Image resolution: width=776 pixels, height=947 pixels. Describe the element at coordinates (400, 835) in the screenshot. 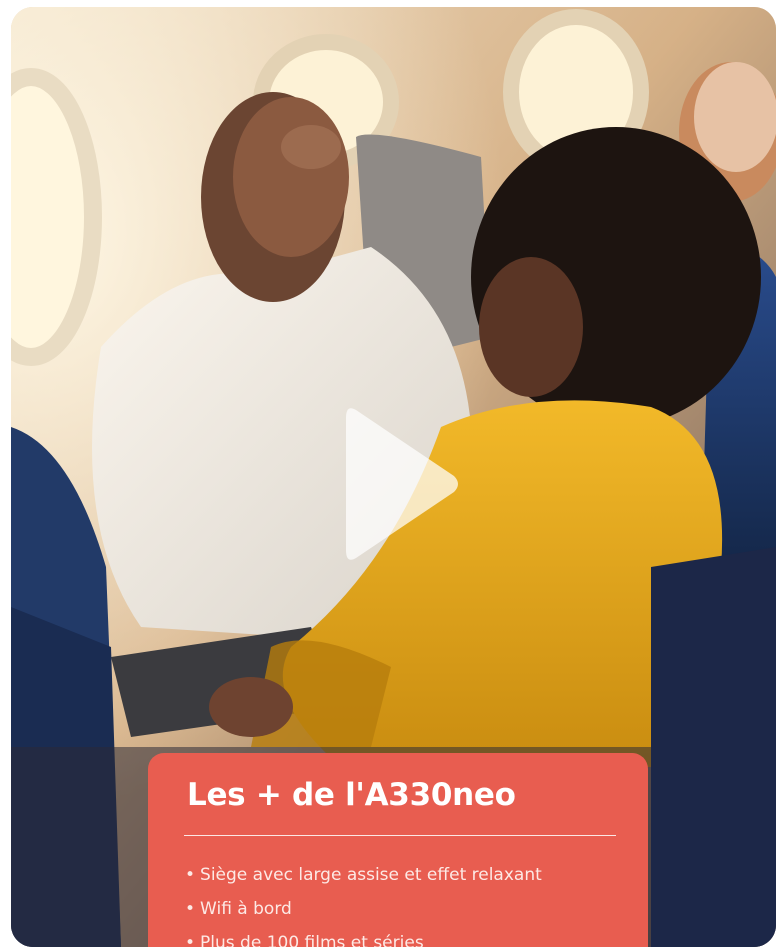

I see `divider` at that location.